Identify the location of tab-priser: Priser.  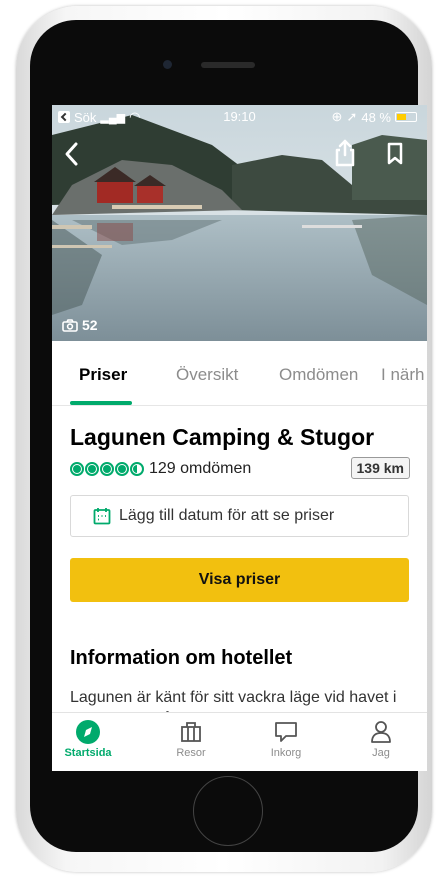
(103, 375).